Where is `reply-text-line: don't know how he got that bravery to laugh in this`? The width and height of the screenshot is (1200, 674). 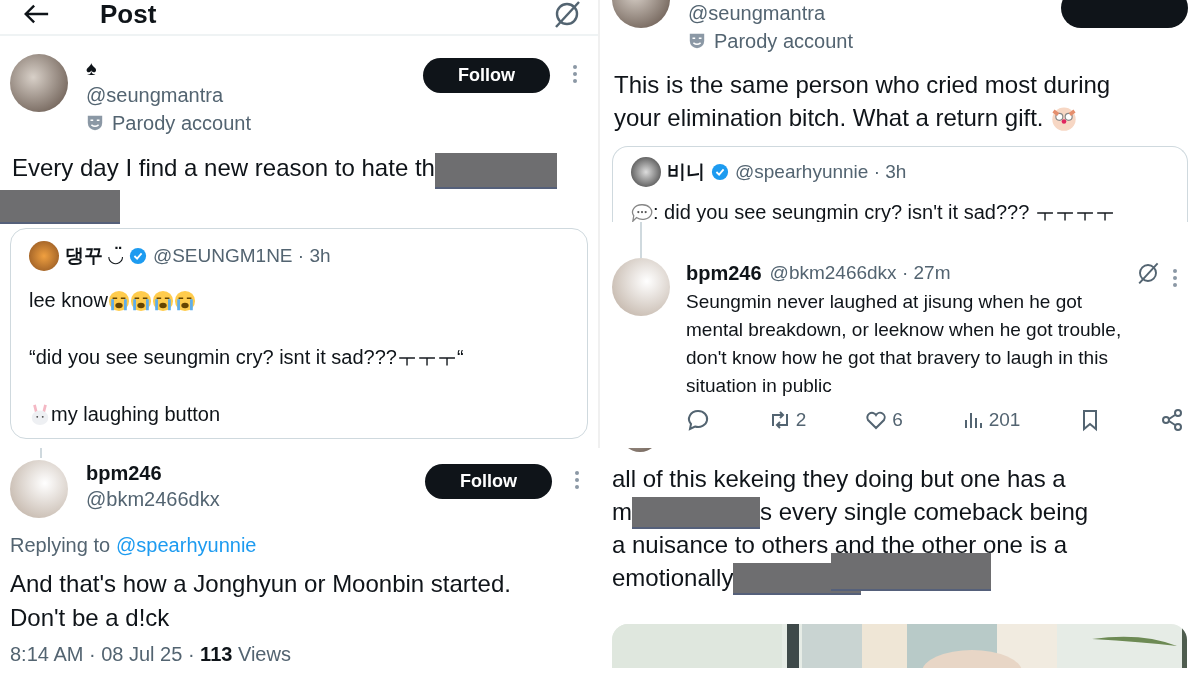 reply-text-line: don't know how he got that bravery to laugh in this is located at coordinates (897, 358).